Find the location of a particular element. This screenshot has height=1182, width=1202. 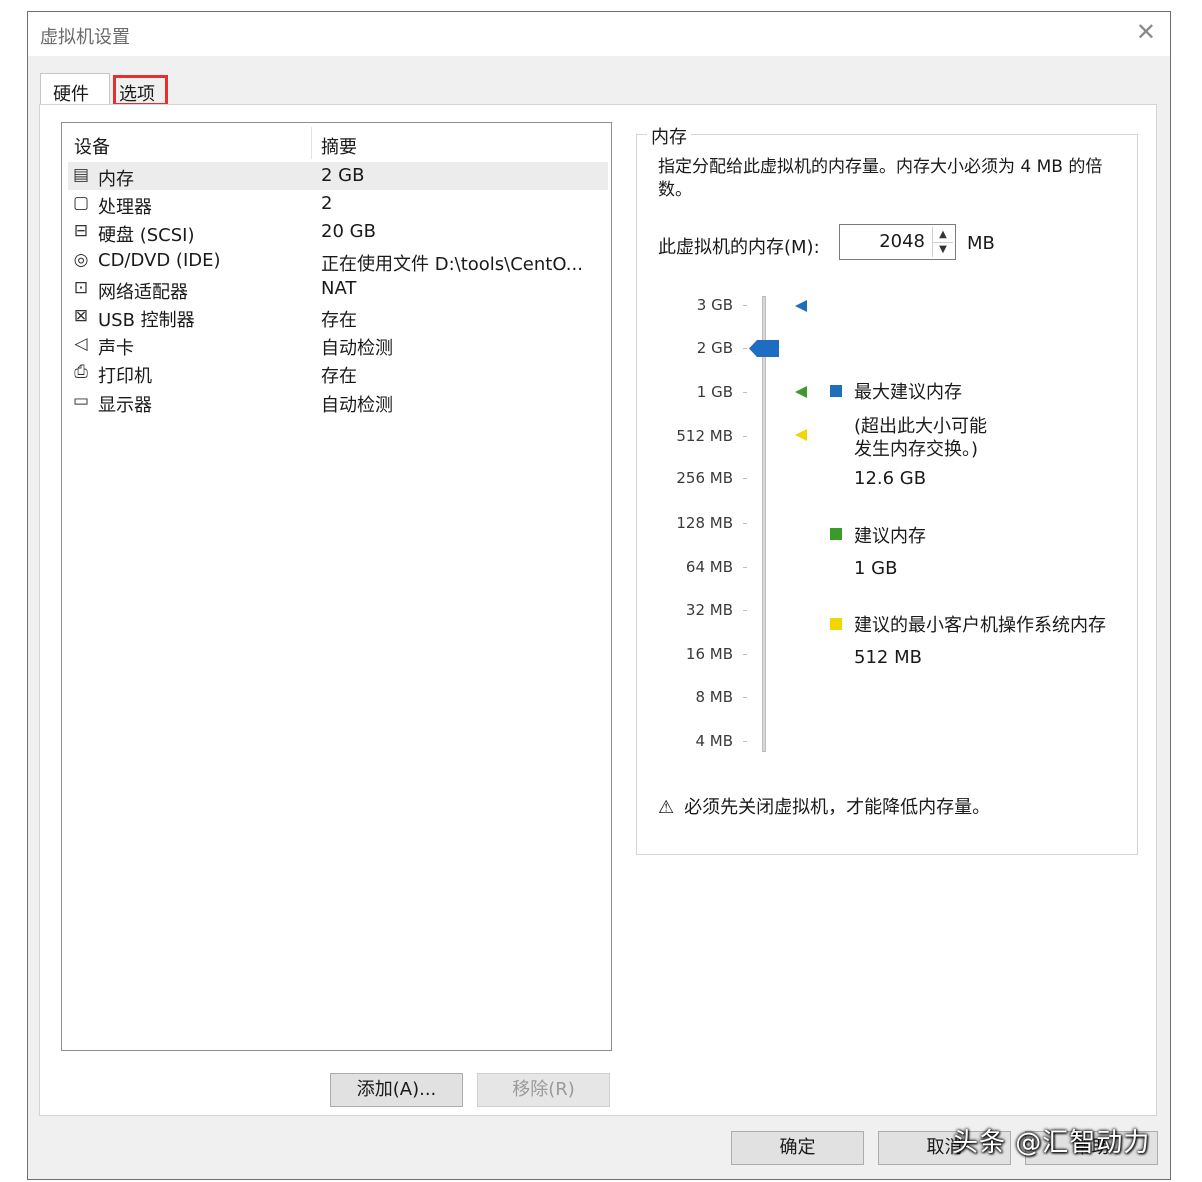

close-icon: ✕ is located at coordinates (1146, 32).